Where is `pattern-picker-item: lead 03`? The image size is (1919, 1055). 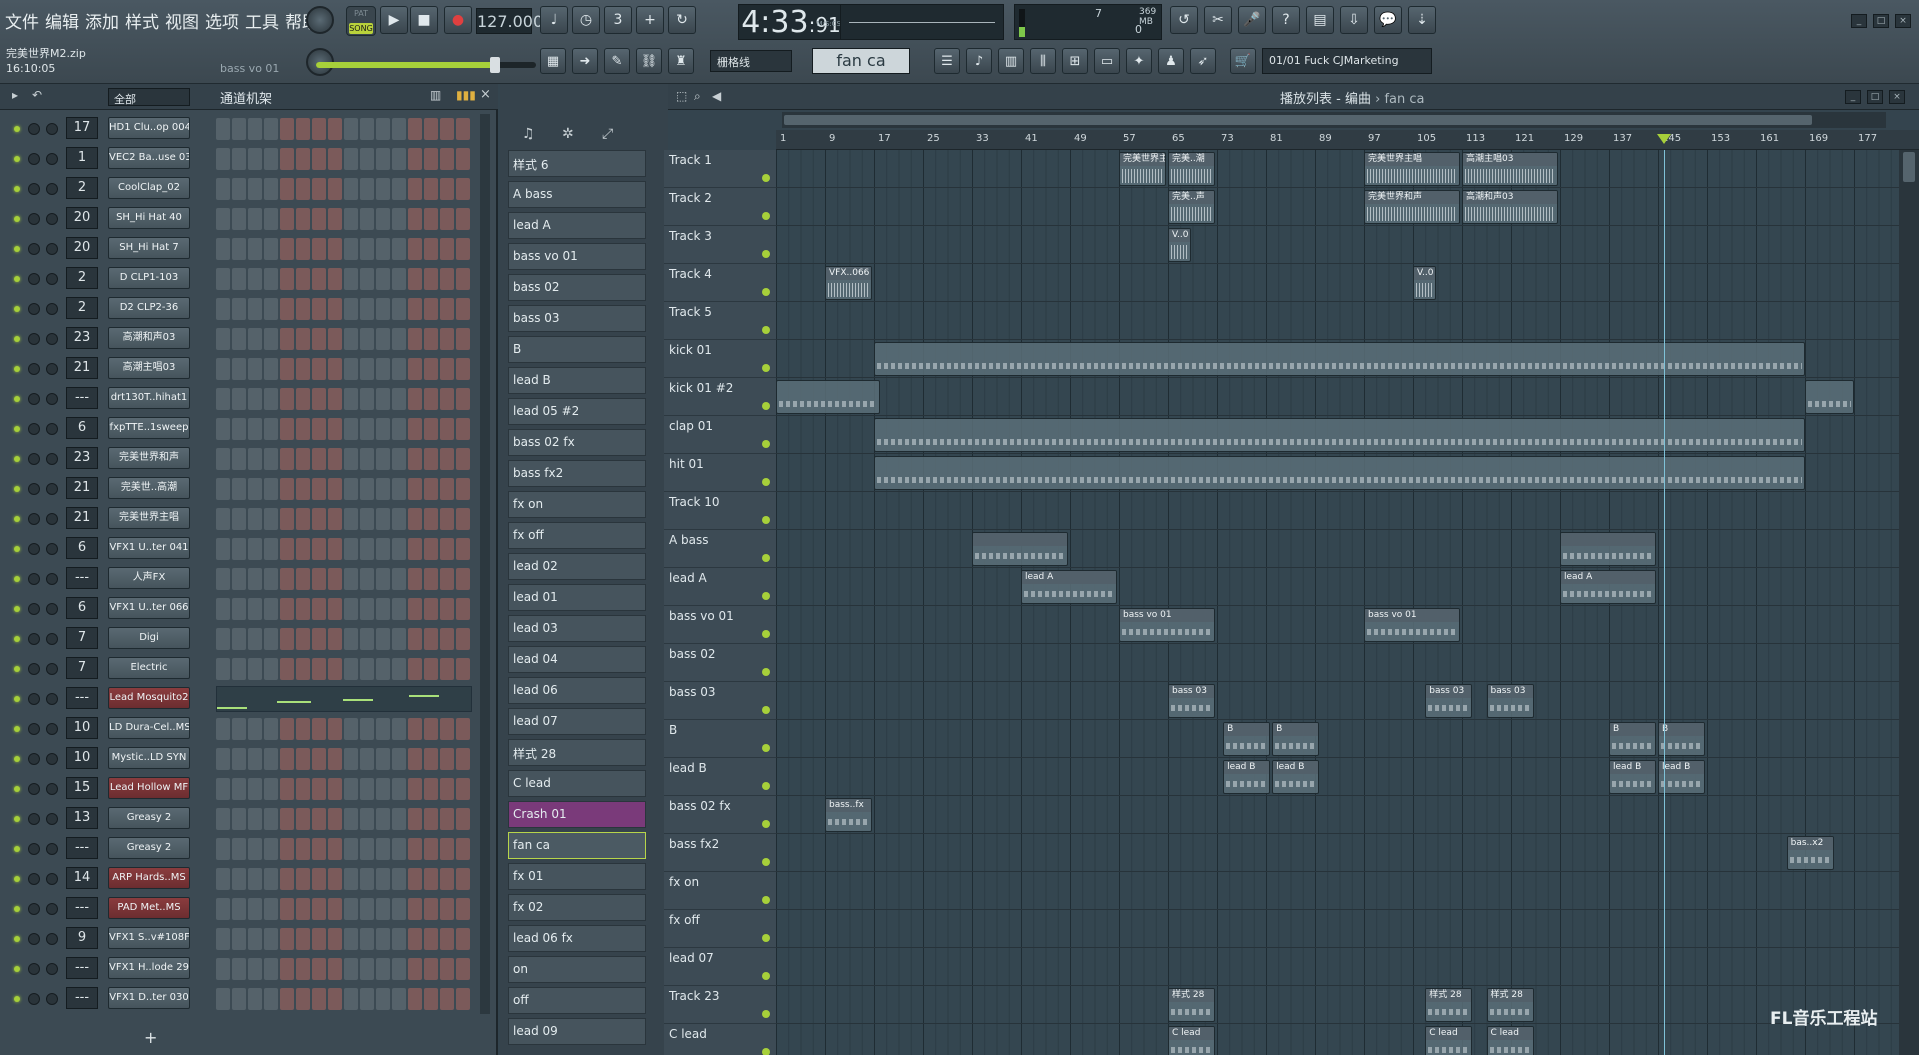
pattern-picker-item: lead 03 is located at coordinates (577, 628).